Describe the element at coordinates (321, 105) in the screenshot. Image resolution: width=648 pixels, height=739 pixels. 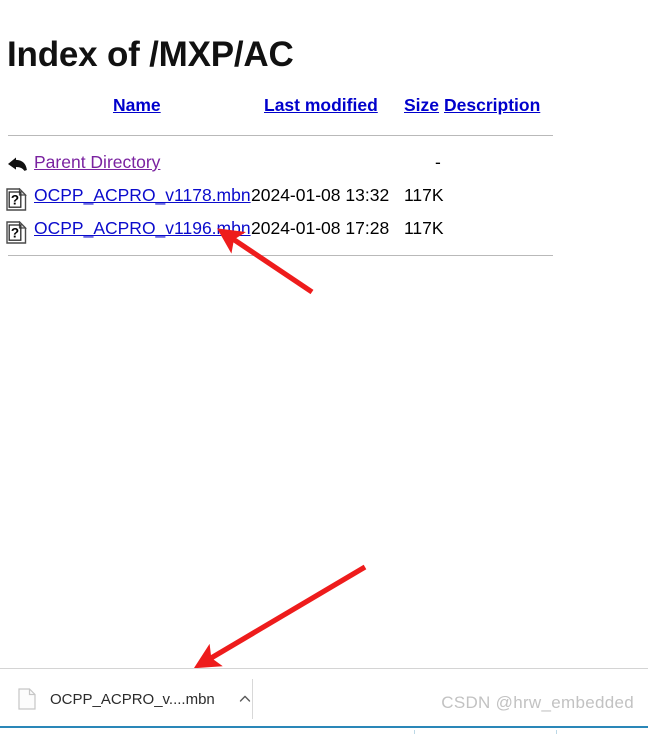
I see `column-header-last-modified: Last modified` at that location.